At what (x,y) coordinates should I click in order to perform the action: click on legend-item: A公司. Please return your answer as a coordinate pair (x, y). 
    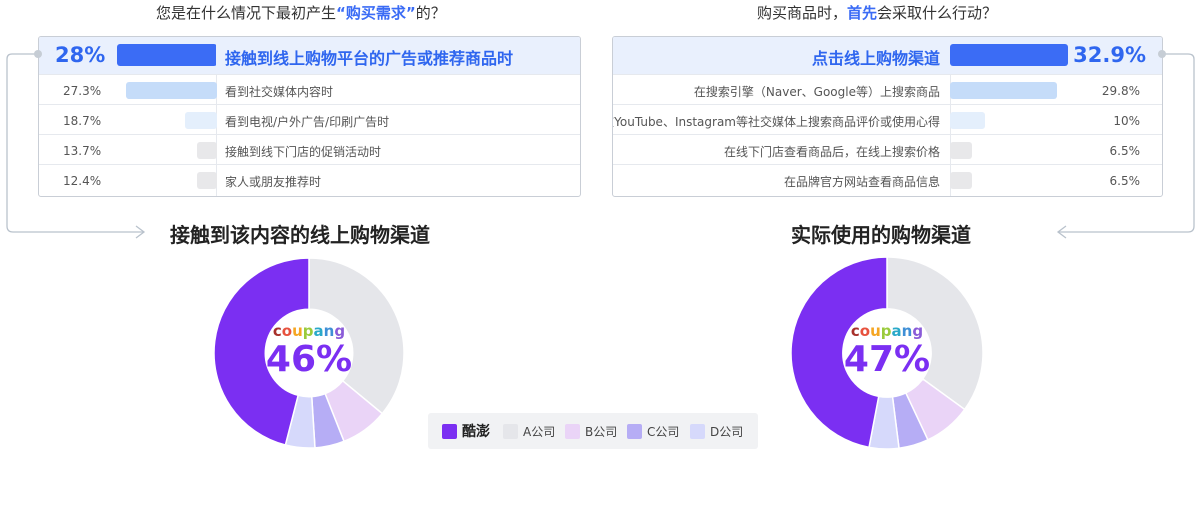
    Looking at the image, I should click on (529, 431).